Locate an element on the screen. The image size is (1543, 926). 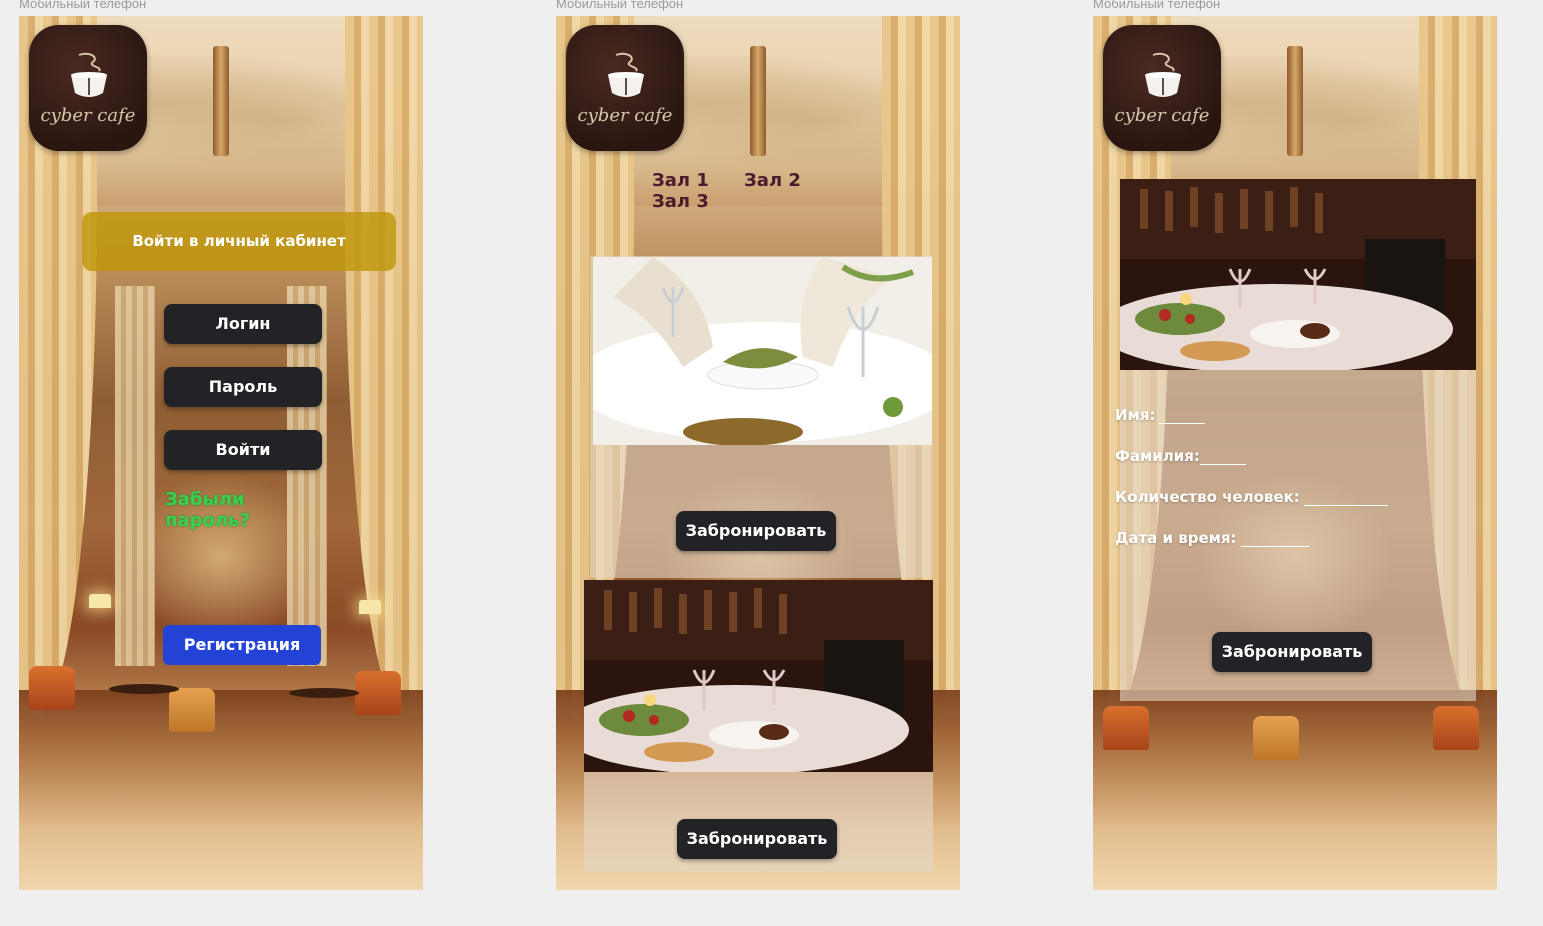
hall-photo-dining is located at coordinates (758, 676).